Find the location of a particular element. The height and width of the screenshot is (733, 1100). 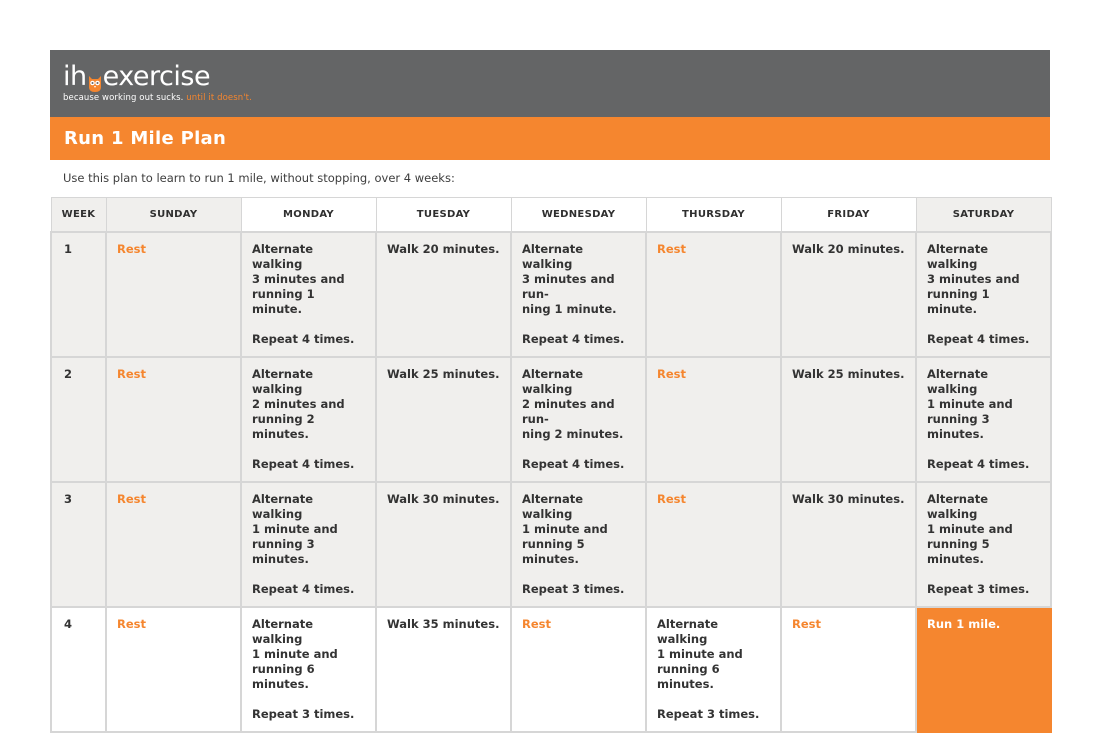

plan-title: Run 1 Mile Plan is located at coordinates (550, 138).